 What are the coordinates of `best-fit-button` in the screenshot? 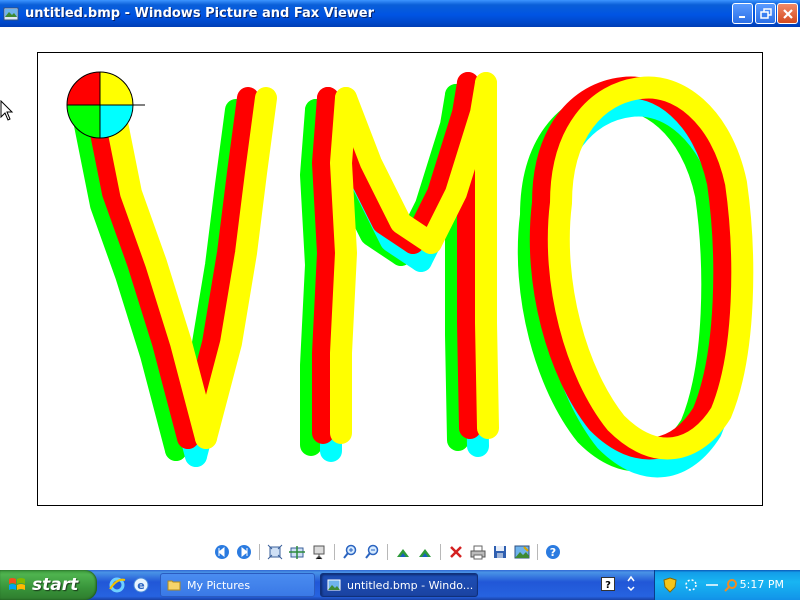 It's located at (275, 552).